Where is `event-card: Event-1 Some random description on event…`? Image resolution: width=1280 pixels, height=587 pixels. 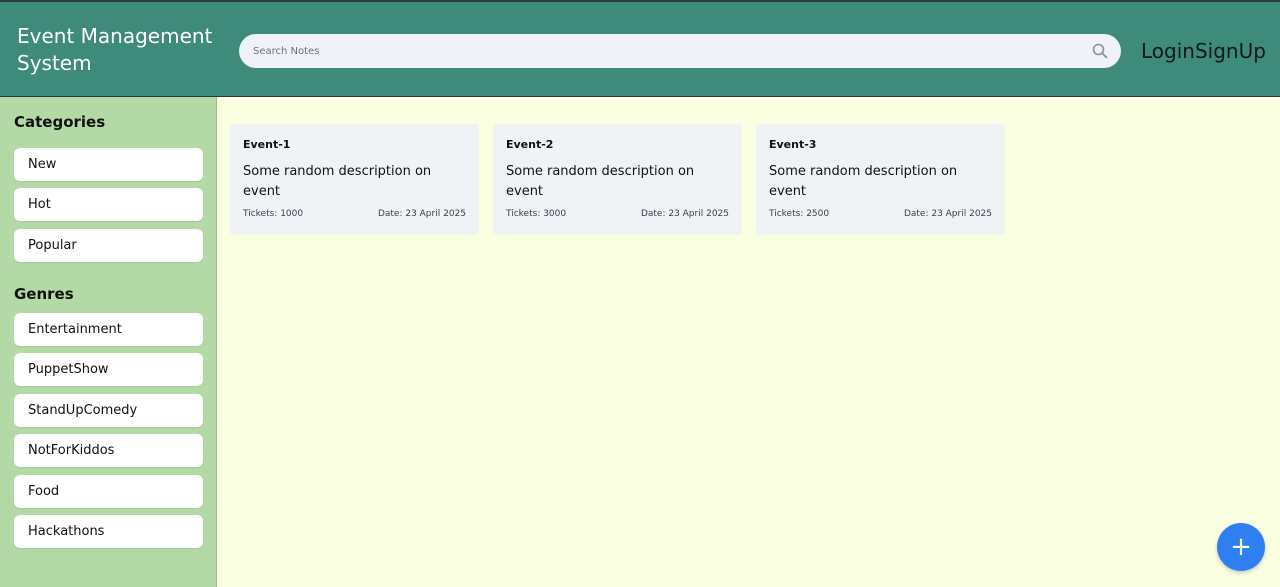
event-card: Event-1 Some random description on event… is located at coordinates (354, 179).